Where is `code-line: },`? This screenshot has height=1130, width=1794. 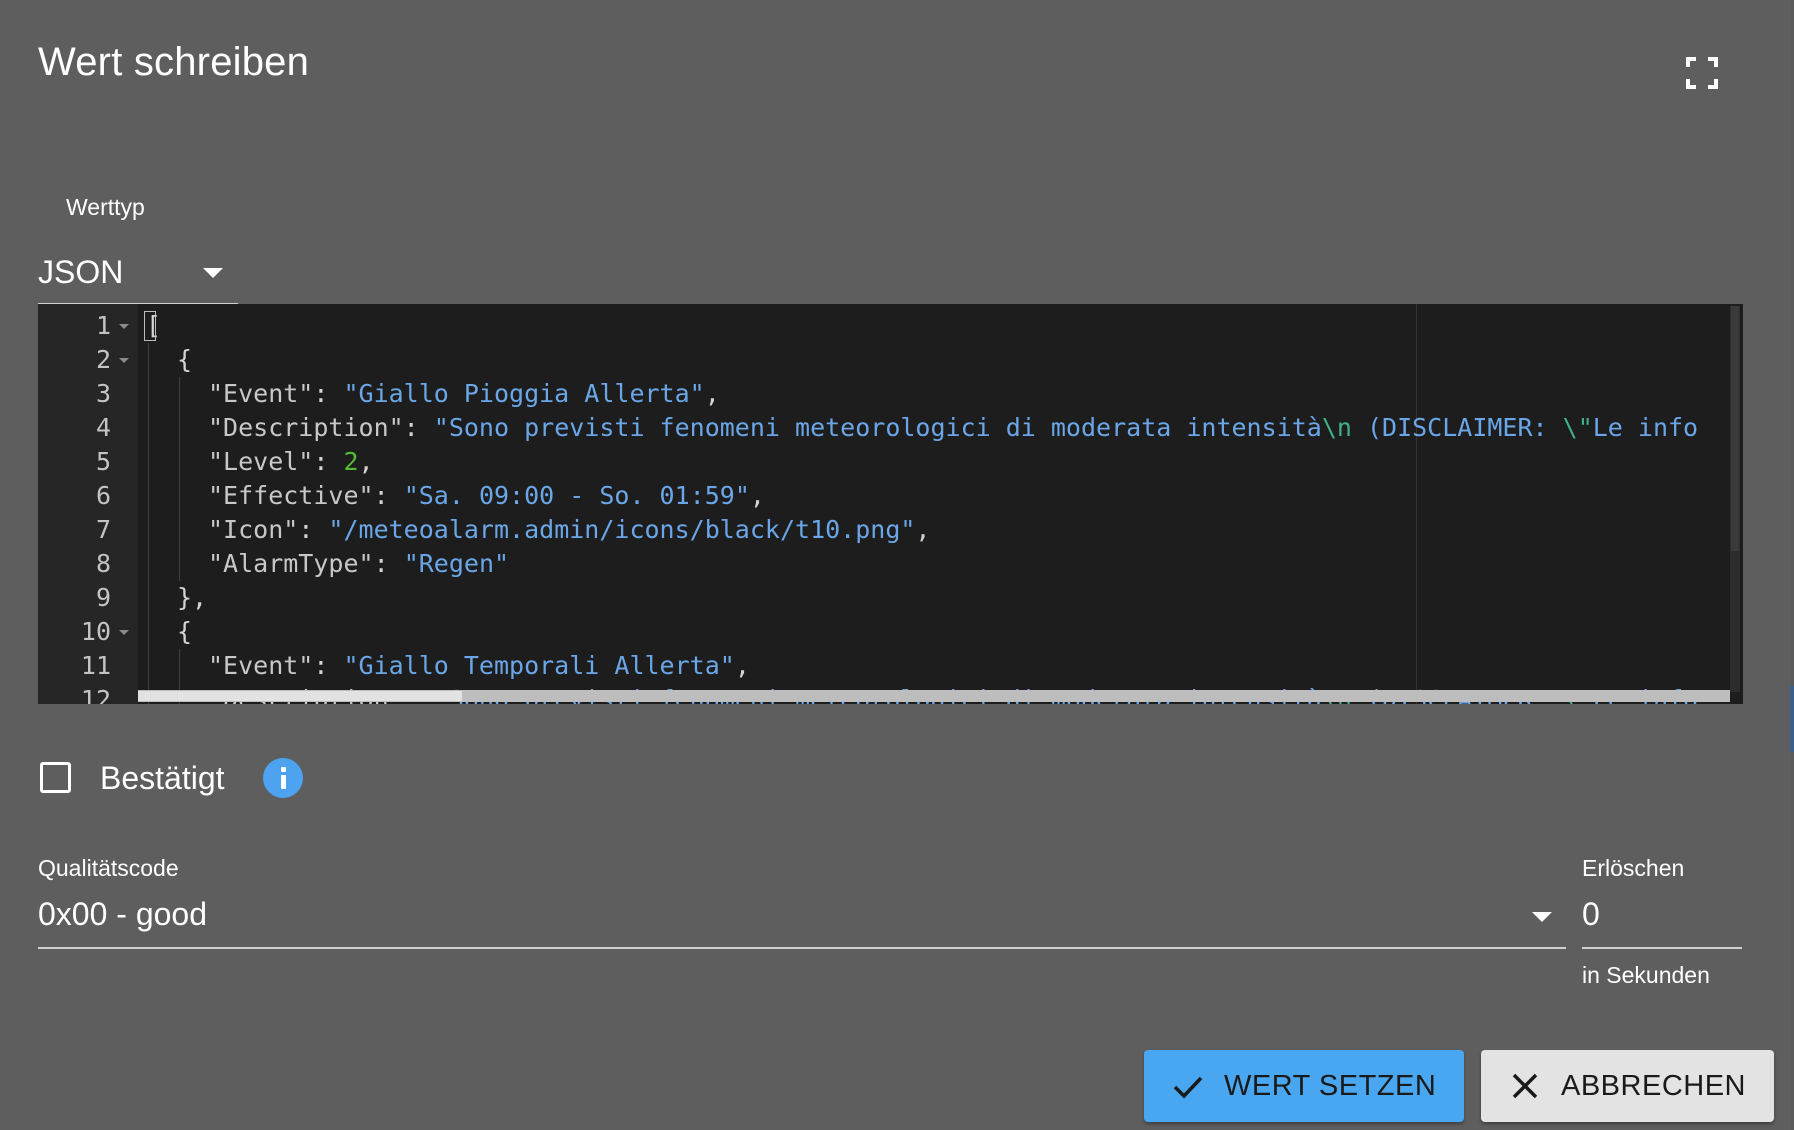 code-line: }, is located at coordinates (192, 598).